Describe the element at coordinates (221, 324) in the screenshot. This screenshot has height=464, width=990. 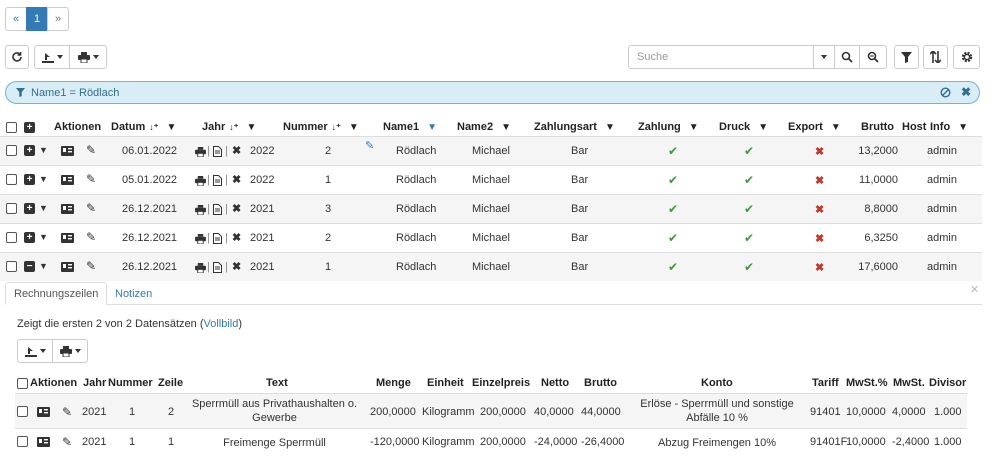
I see `fullscreen-link: Vollbild` at that location.